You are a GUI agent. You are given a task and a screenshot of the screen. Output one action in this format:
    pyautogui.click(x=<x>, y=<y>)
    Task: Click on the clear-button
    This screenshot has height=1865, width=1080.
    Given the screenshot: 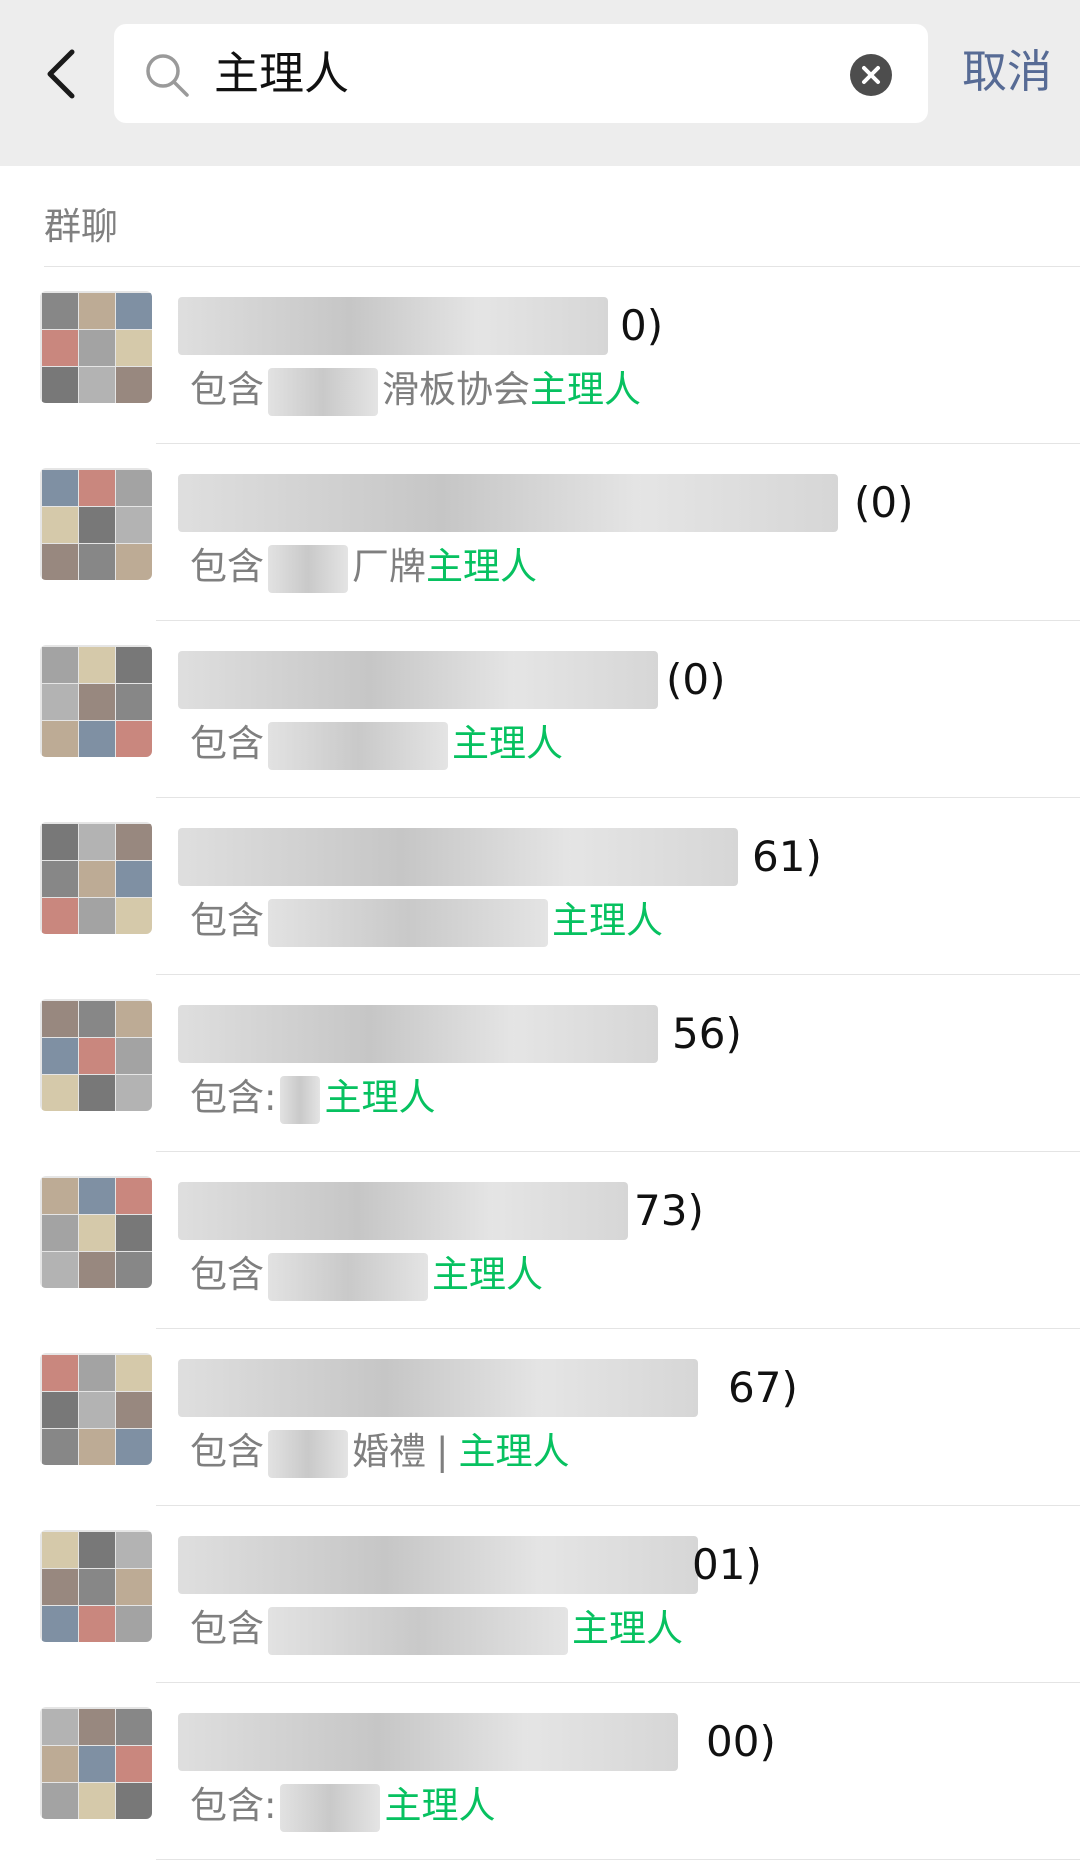 What is the action you would take?
    pyautogui.click(x=871, y=75)
    